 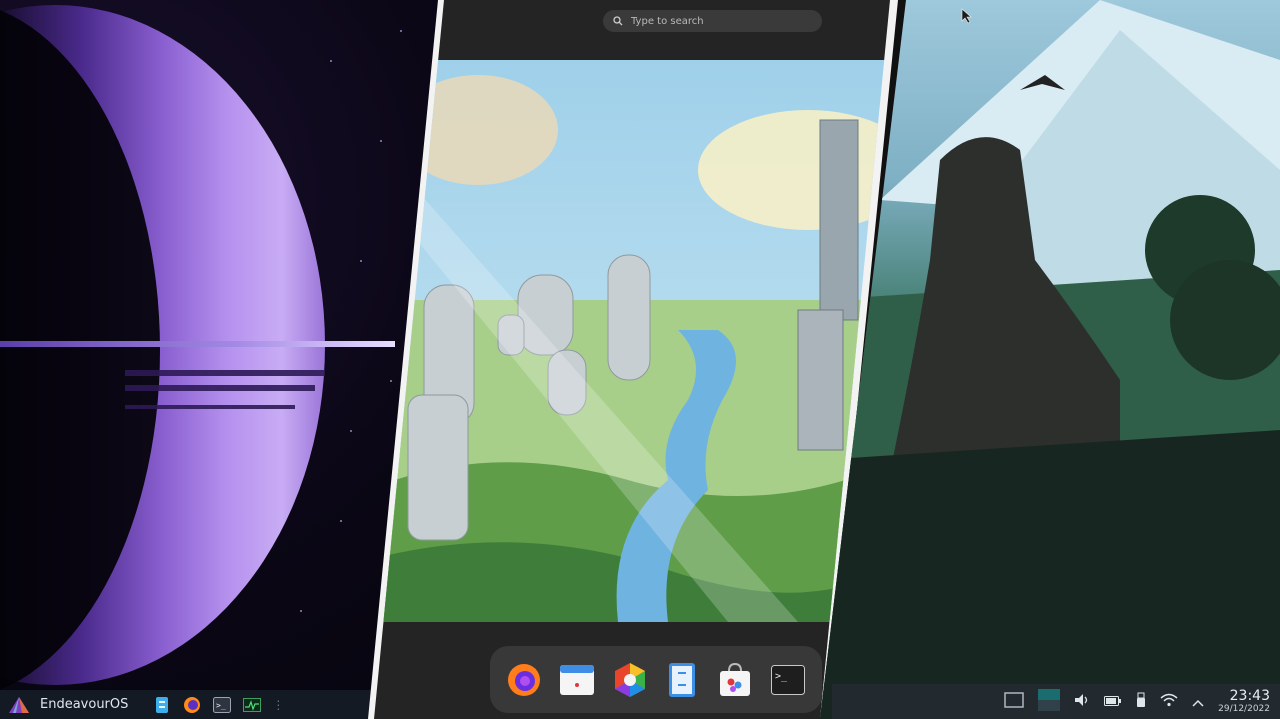 I want to click on dock-calendar-icon, so click(x=577, y=680).